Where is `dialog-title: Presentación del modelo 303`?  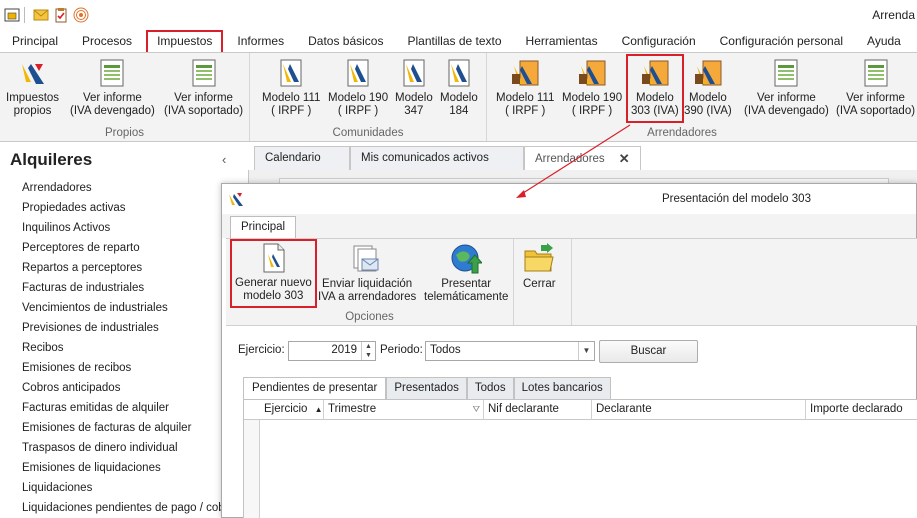
dialog-title: Presentación del modelo 303 is located at coordinates (736, 199).